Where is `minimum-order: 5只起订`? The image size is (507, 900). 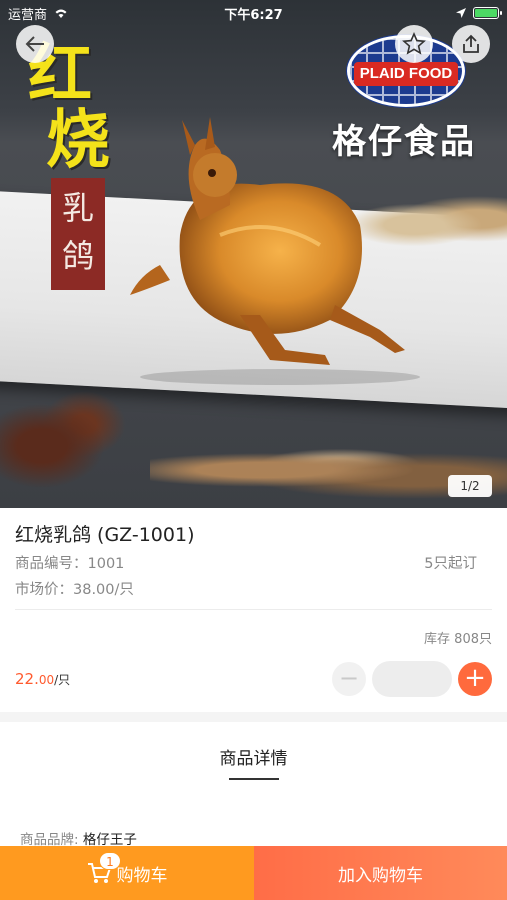 minimum-order: 5只起订 is located at coordinates (450, 564).